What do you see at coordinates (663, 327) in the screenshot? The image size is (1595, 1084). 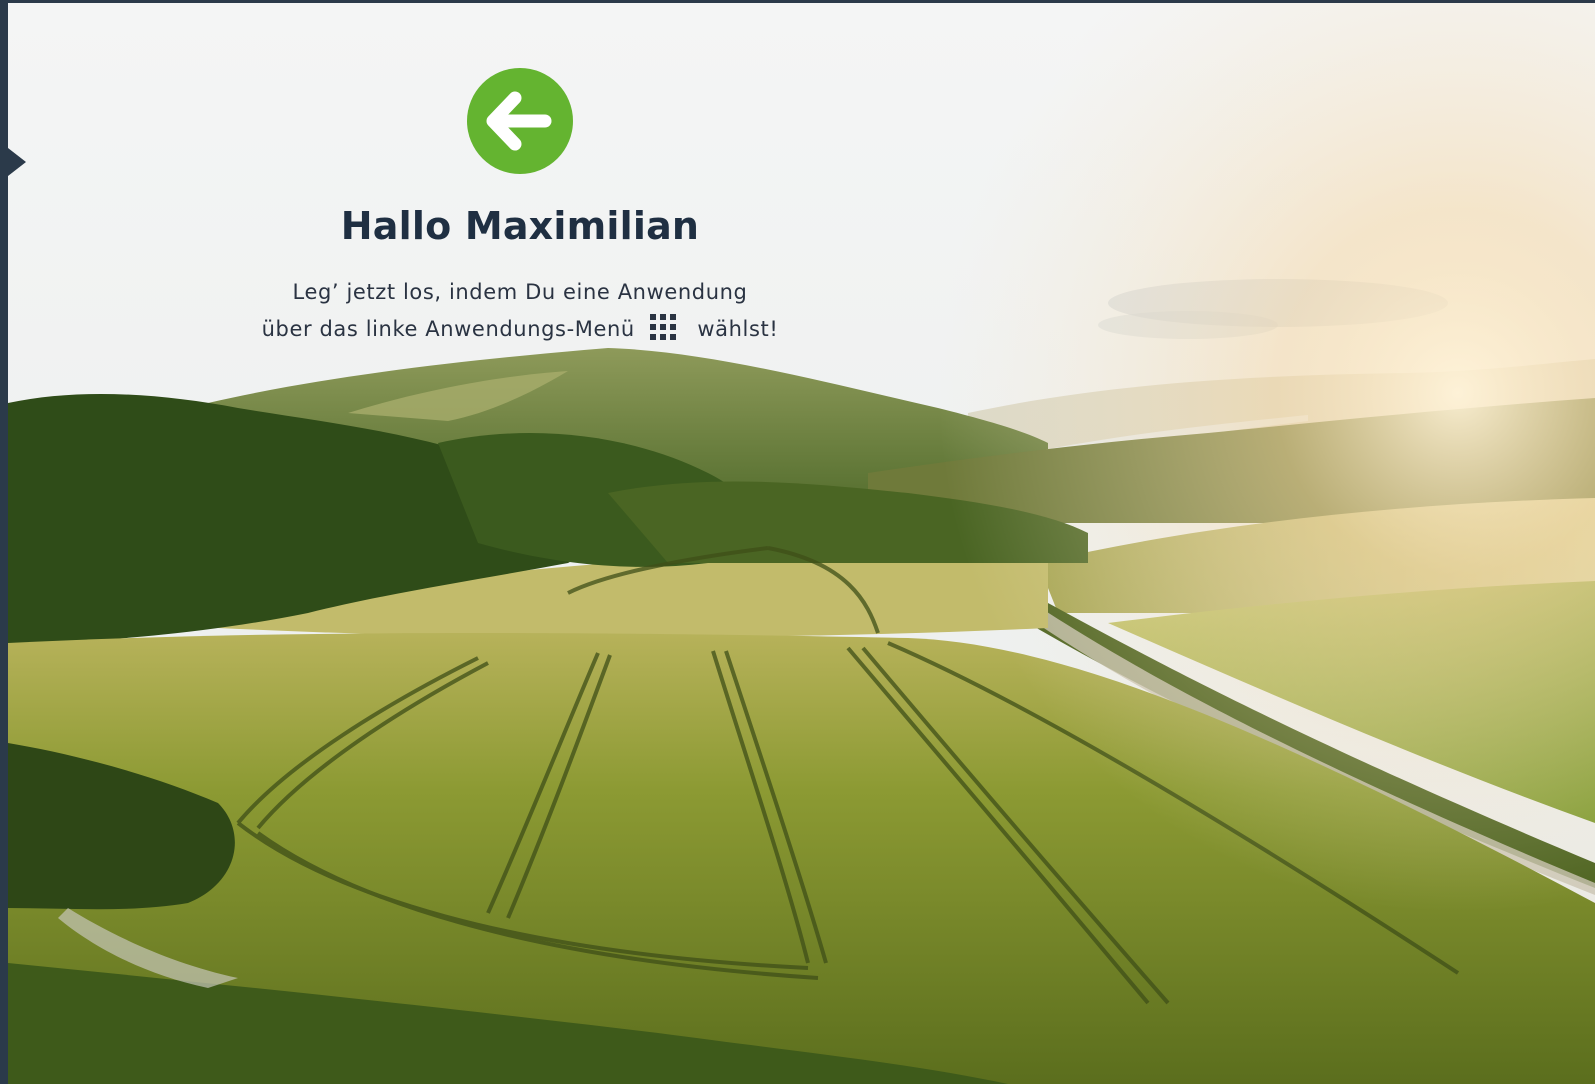 I see `grid-apps-icon` at bounding box center [663, 327].